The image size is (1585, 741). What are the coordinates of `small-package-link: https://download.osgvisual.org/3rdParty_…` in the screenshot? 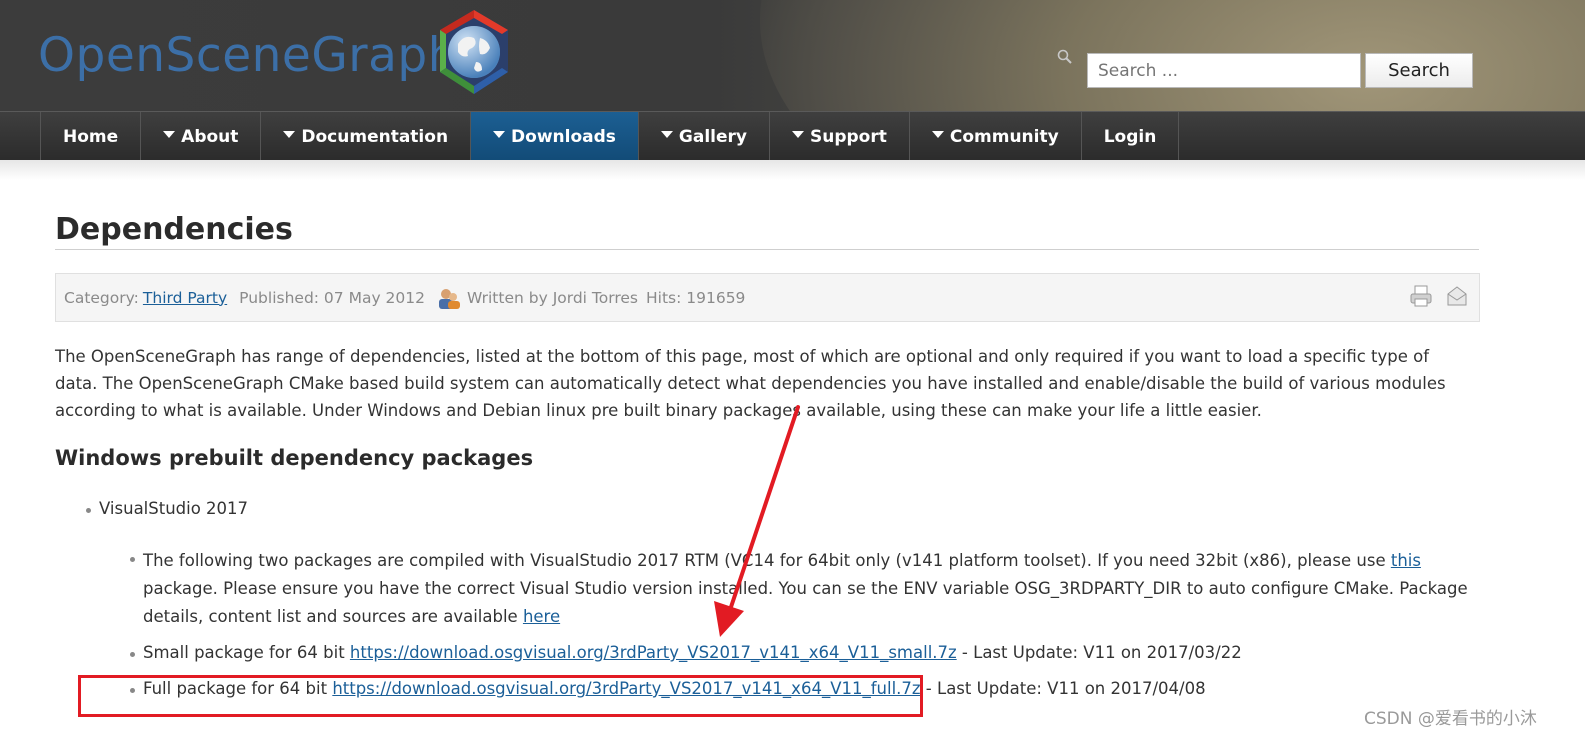 It's located at (653, 652).